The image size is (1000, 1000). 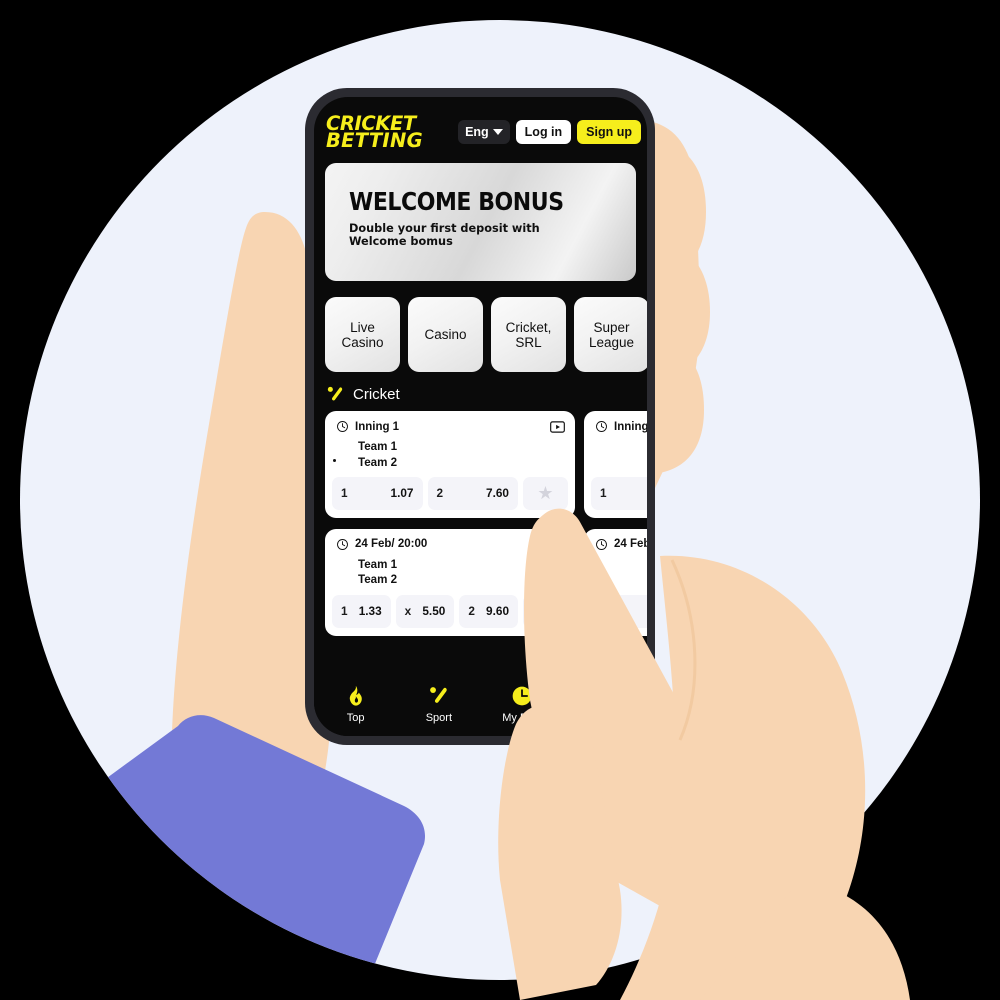 I want to click on category-chip-live-casino: Live Casino, so click(x=362, y=335).